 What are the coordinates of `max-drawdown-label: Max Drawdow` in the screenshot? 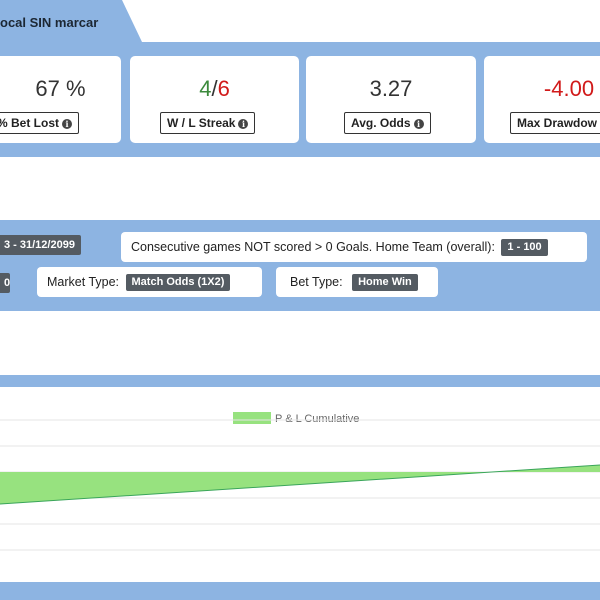 It's located at (555, 123).